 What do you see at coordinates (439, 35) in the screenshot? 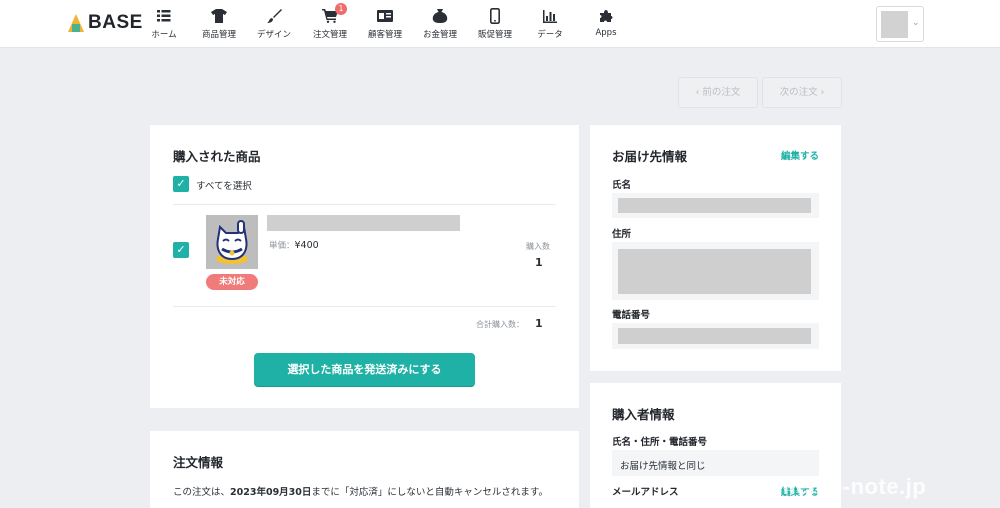
I see `nav-money-label: お金管理` at bounding box center [439, 35].